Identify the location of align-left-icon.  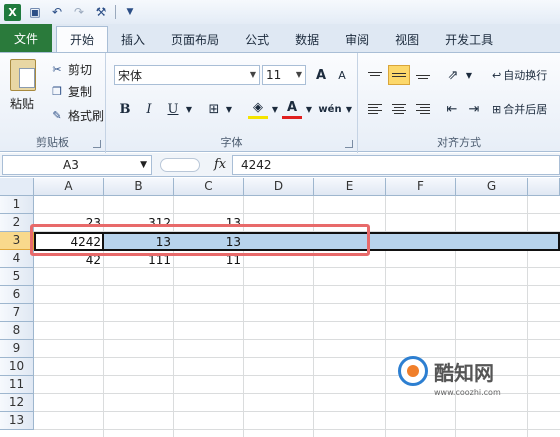
(375, 109).